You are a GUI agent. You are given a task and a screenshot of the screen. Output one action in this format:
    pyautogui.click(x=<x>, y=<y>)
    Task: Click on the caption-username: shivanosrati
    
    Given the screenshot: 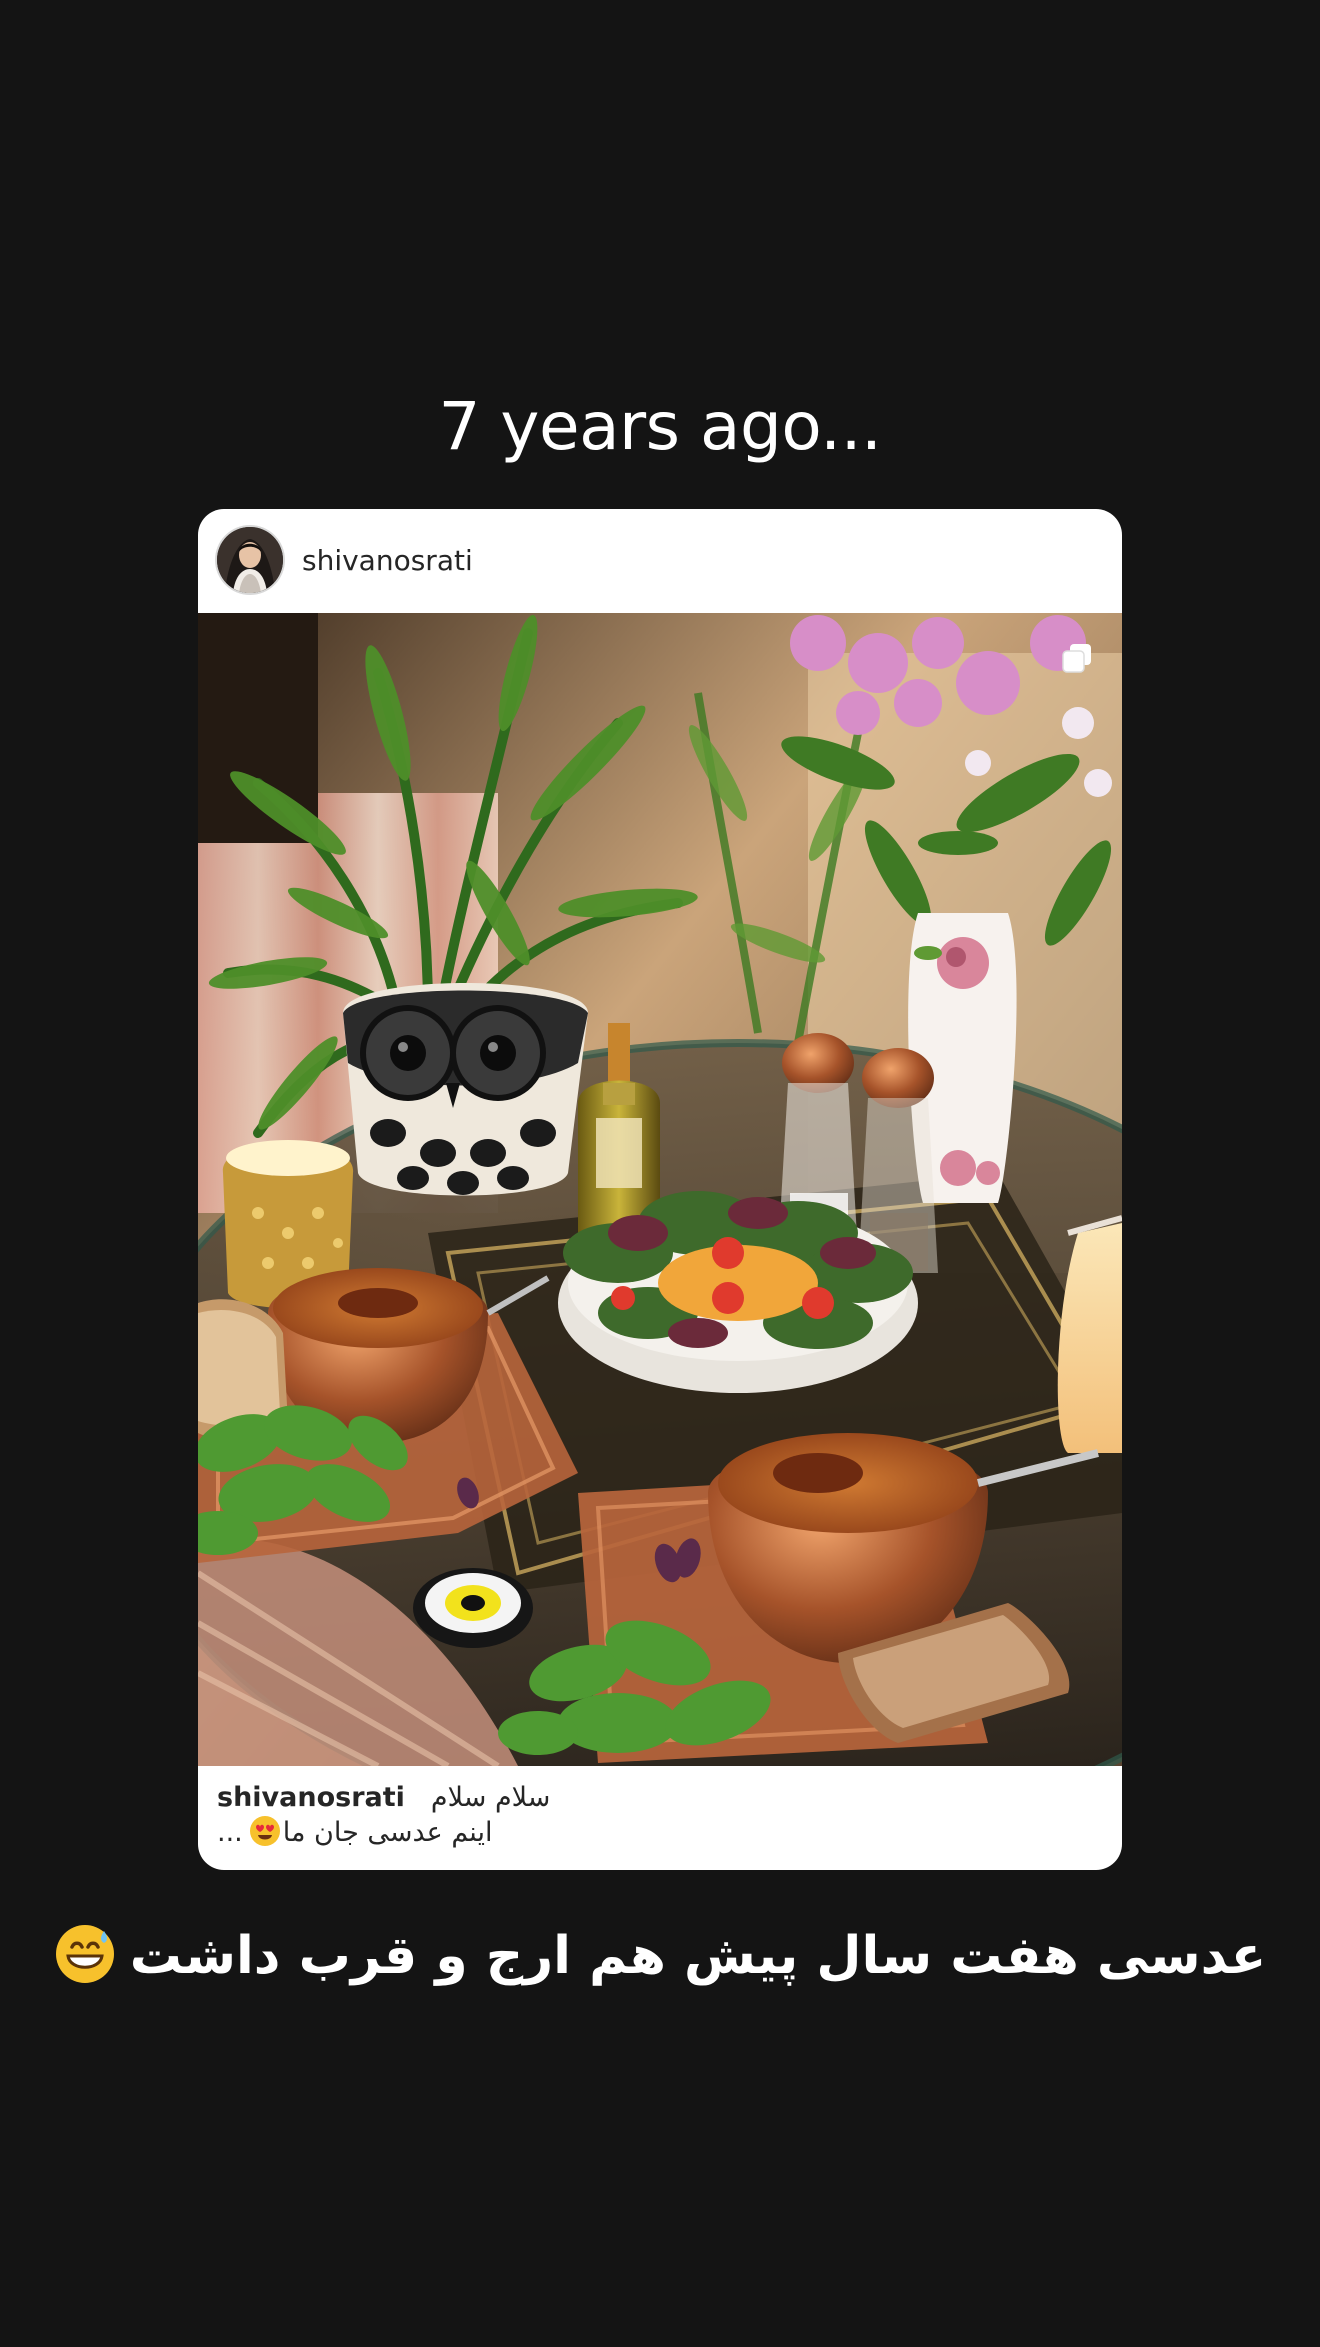 What is the action you would take?
    pyautogui.click(x=311, y=1797)
    